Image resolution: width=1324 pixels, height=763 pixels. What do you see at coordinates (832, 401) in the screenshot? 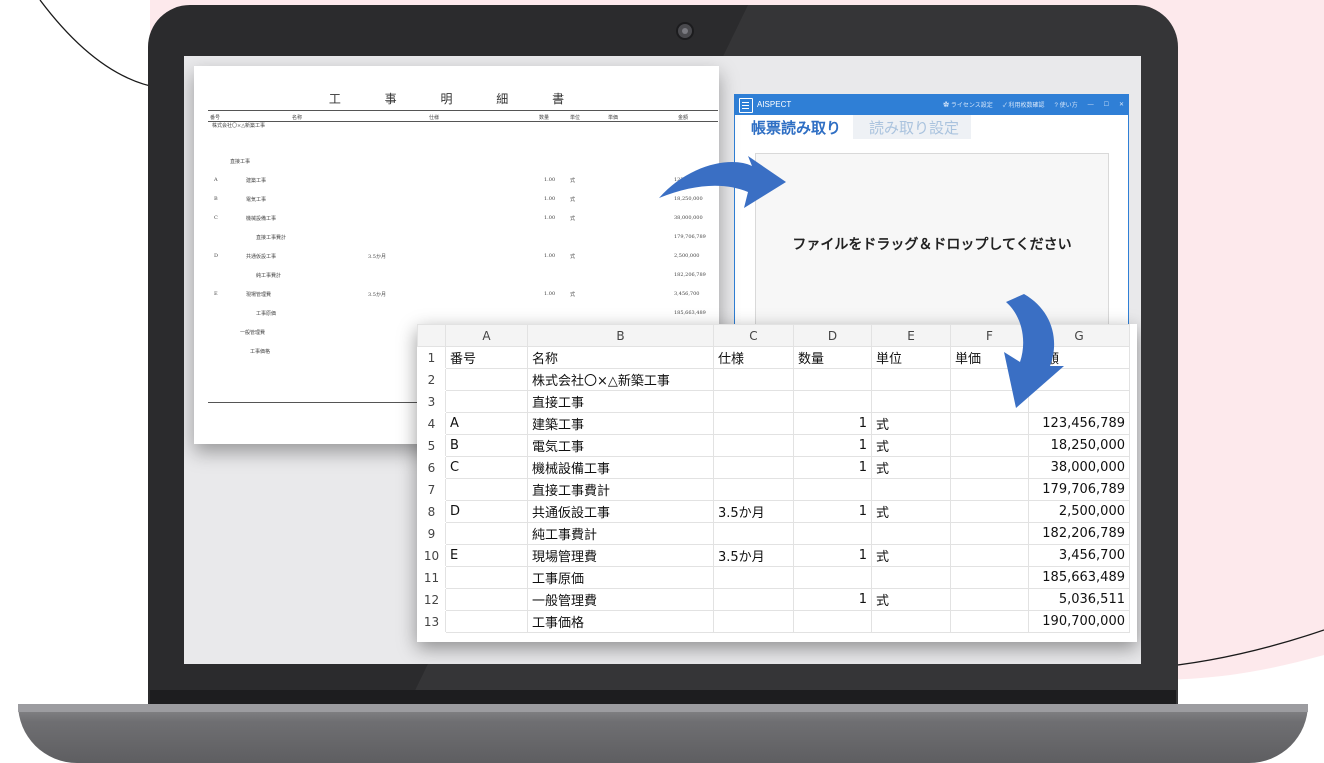
I see `cell-d3` at bounding box center [832, 401].